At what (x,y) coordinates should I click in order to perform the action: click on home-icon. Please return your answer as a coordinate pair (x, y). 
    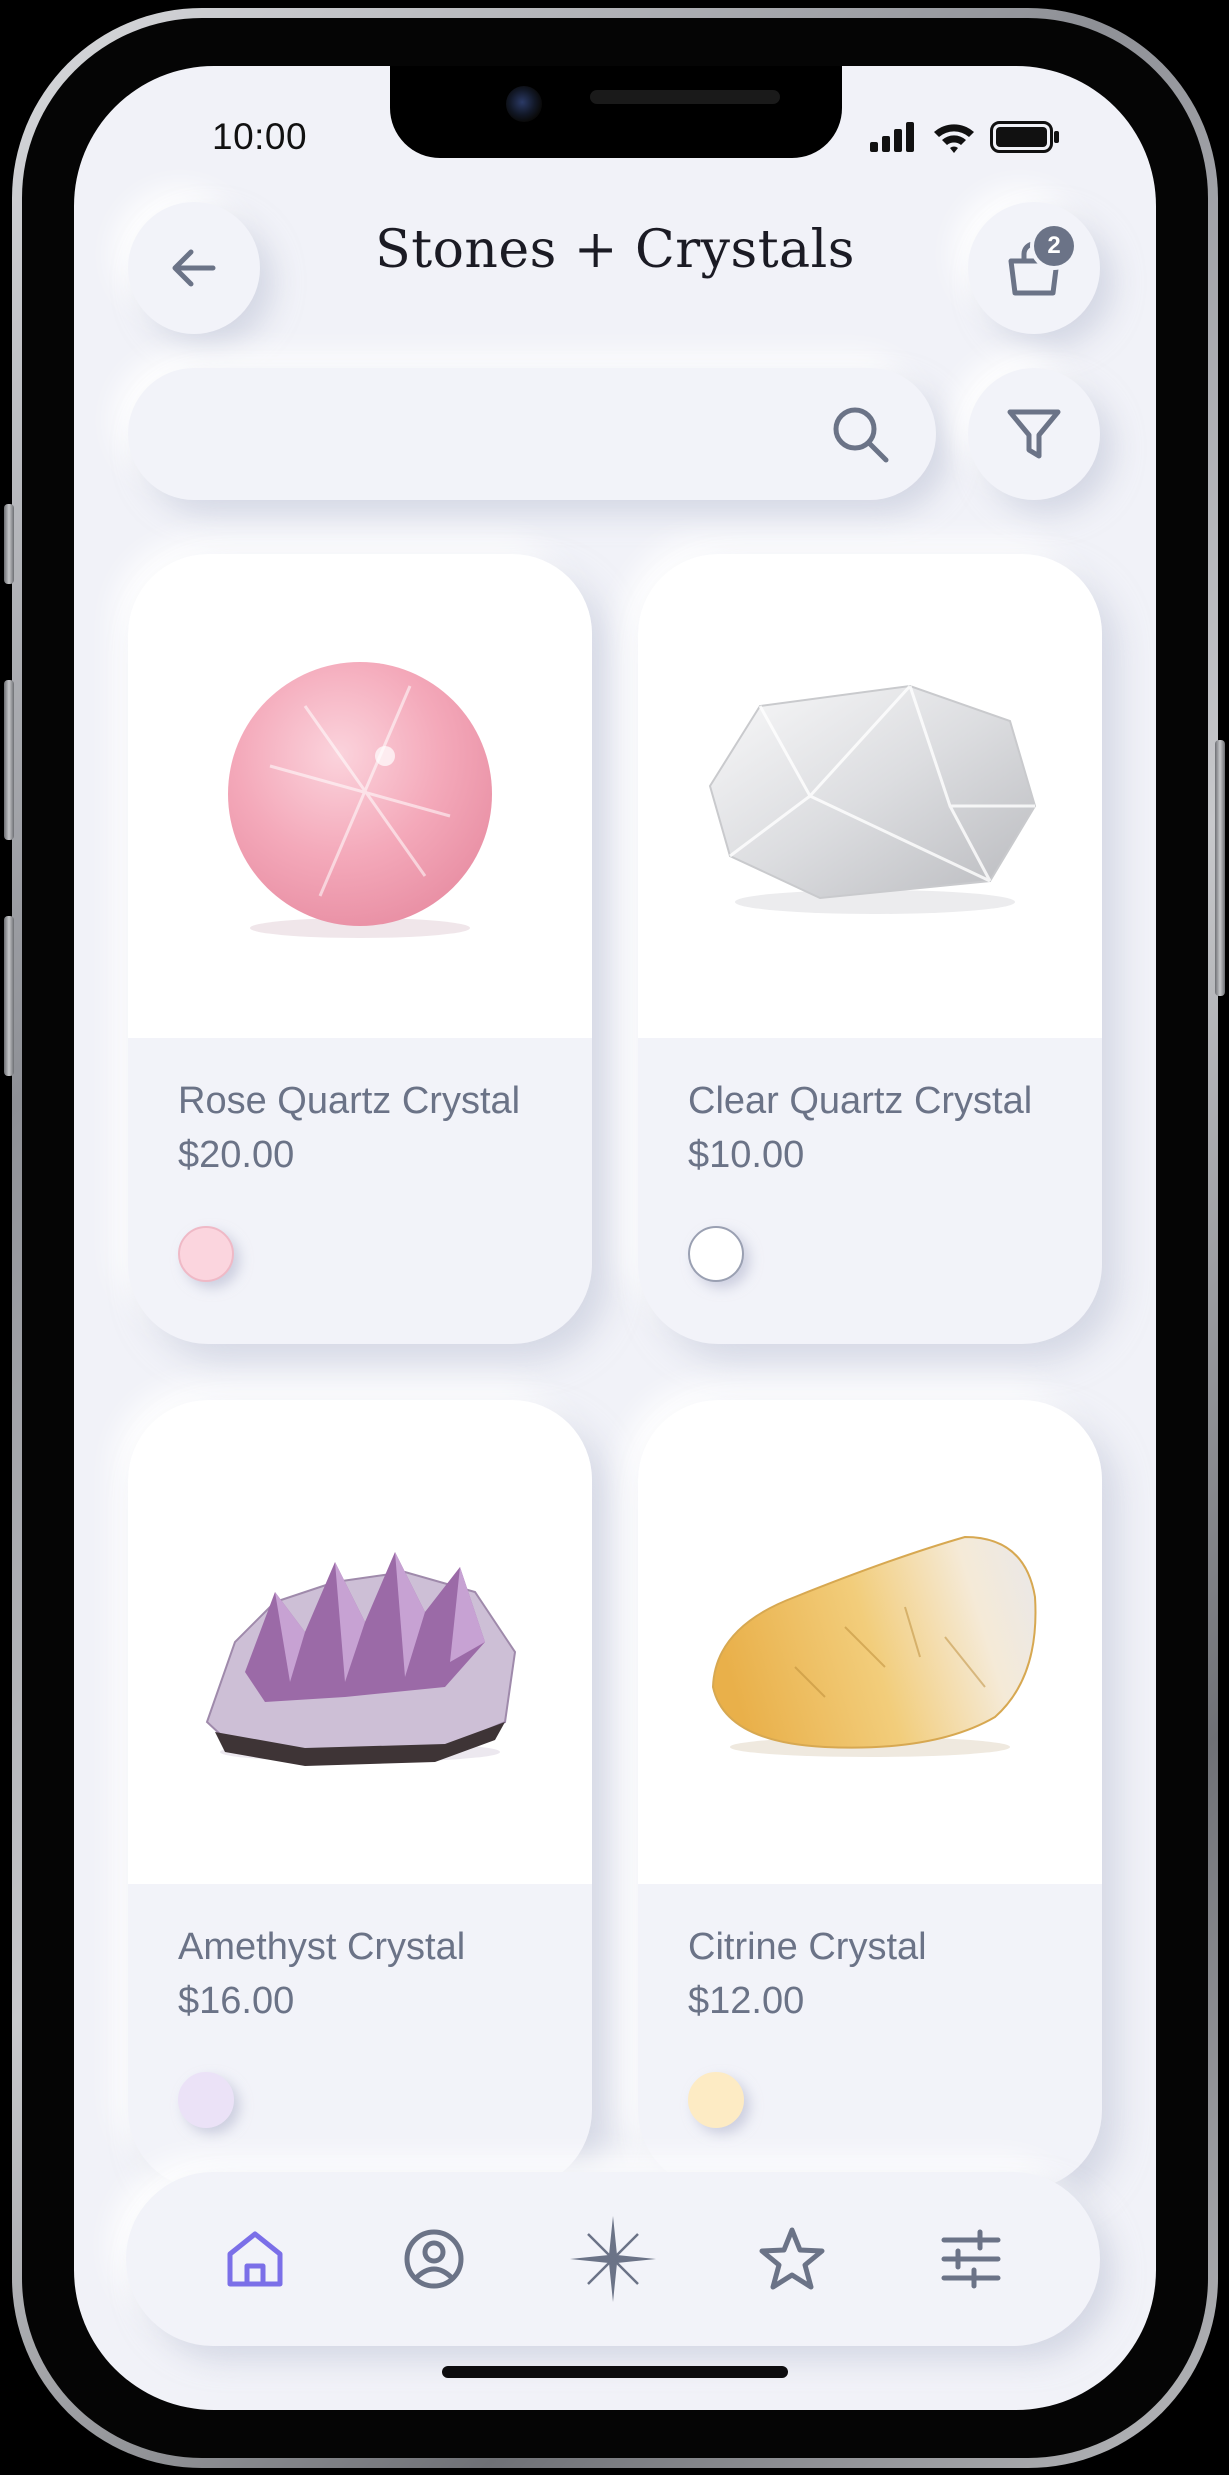
    Looking at the image, I should click on (255, 2259).